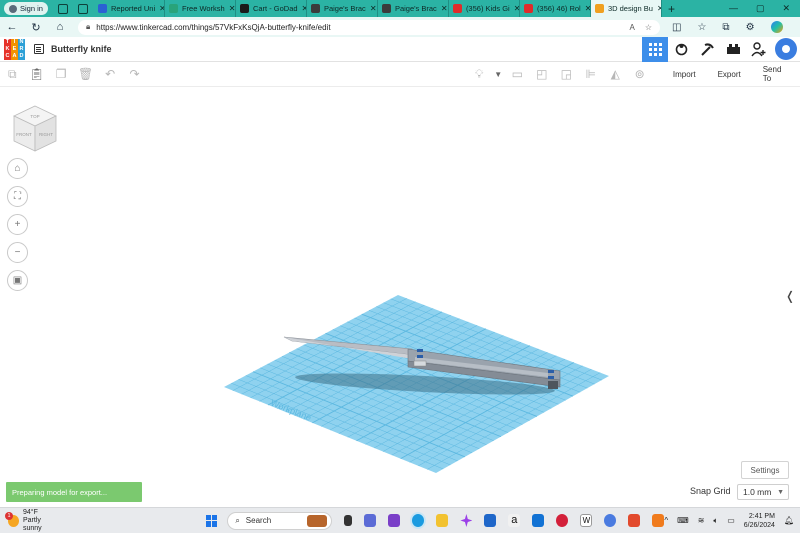 This screenshot has width=800, height=533. I want to click on search-label: Search, so click(258, 520).